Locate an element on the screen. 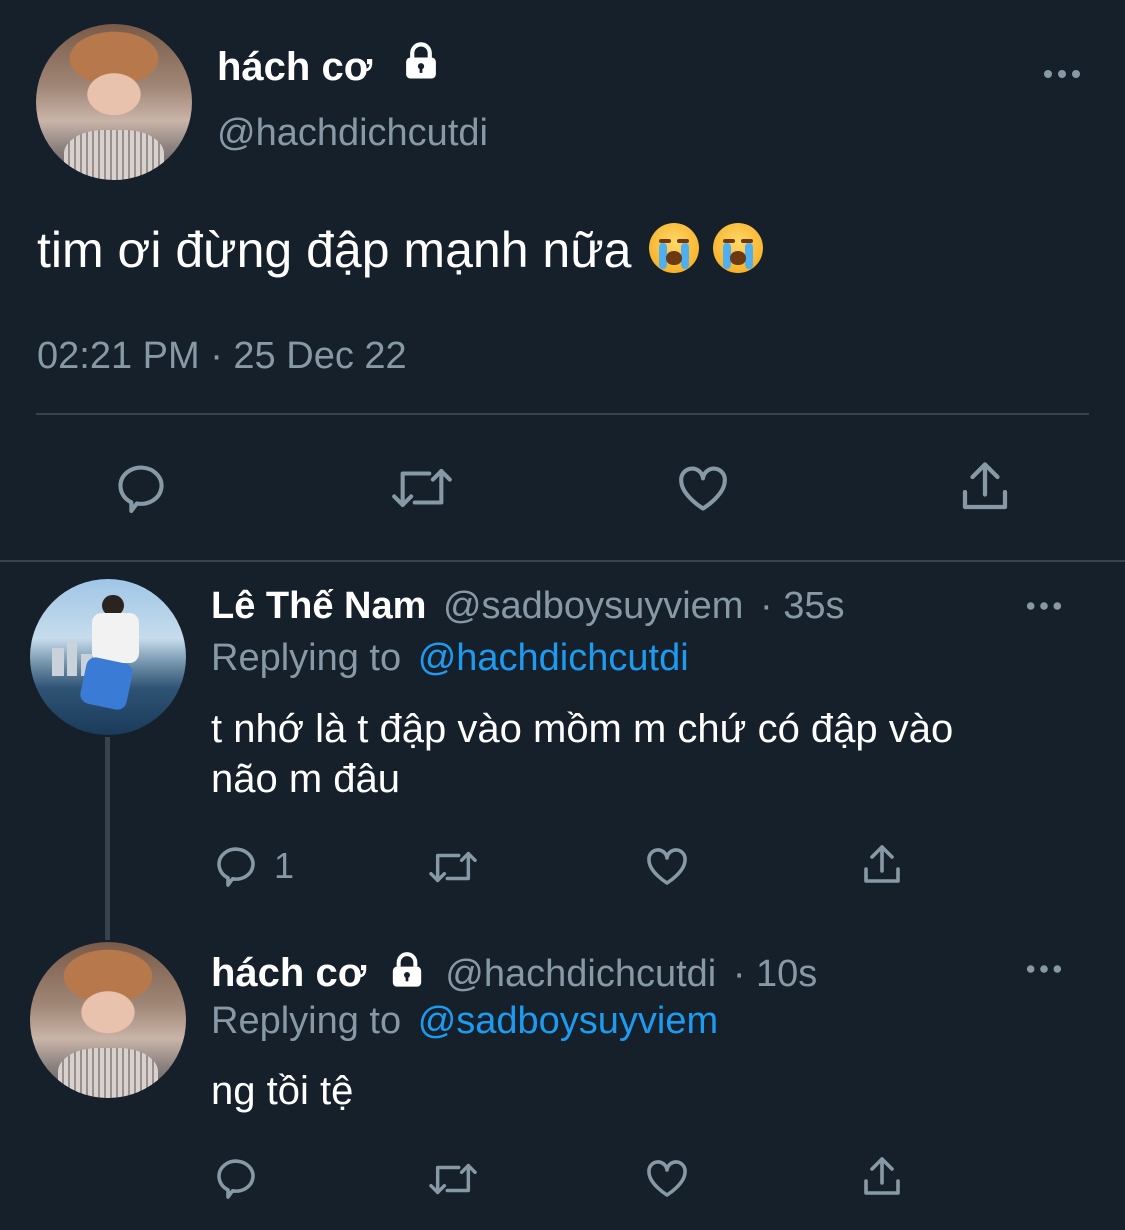  tweet-timestamp: 02:21 PM · 25 Dec 22 is located at coordinates (222, 356).